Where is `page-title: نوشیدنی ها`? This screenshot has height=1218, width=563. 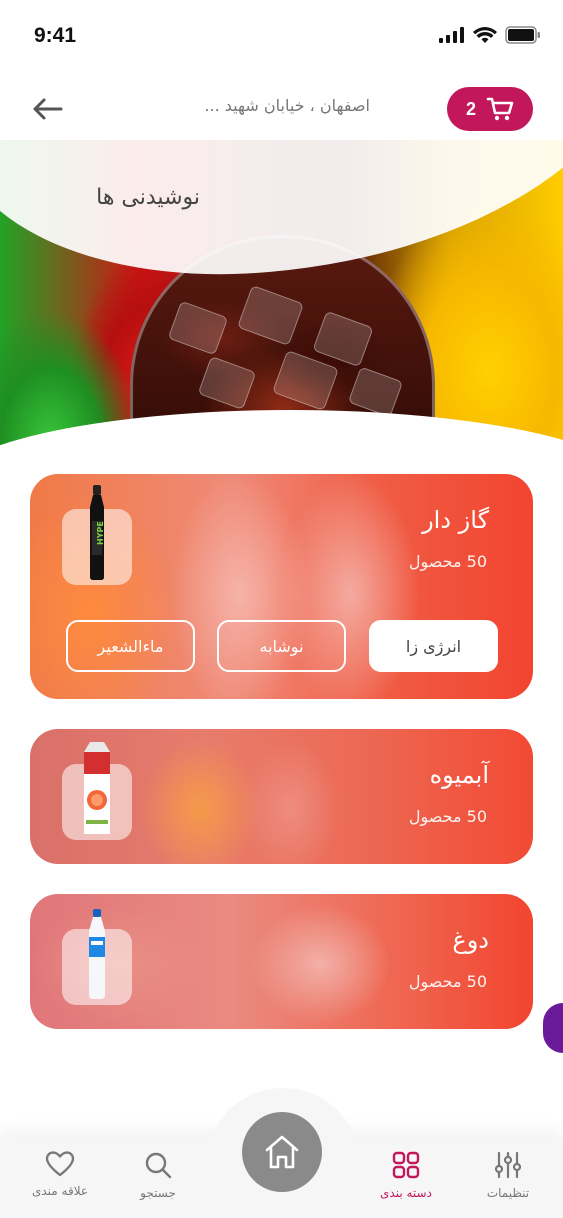 page-title: نوشیدنی ها is located at coordinates (148, 197).